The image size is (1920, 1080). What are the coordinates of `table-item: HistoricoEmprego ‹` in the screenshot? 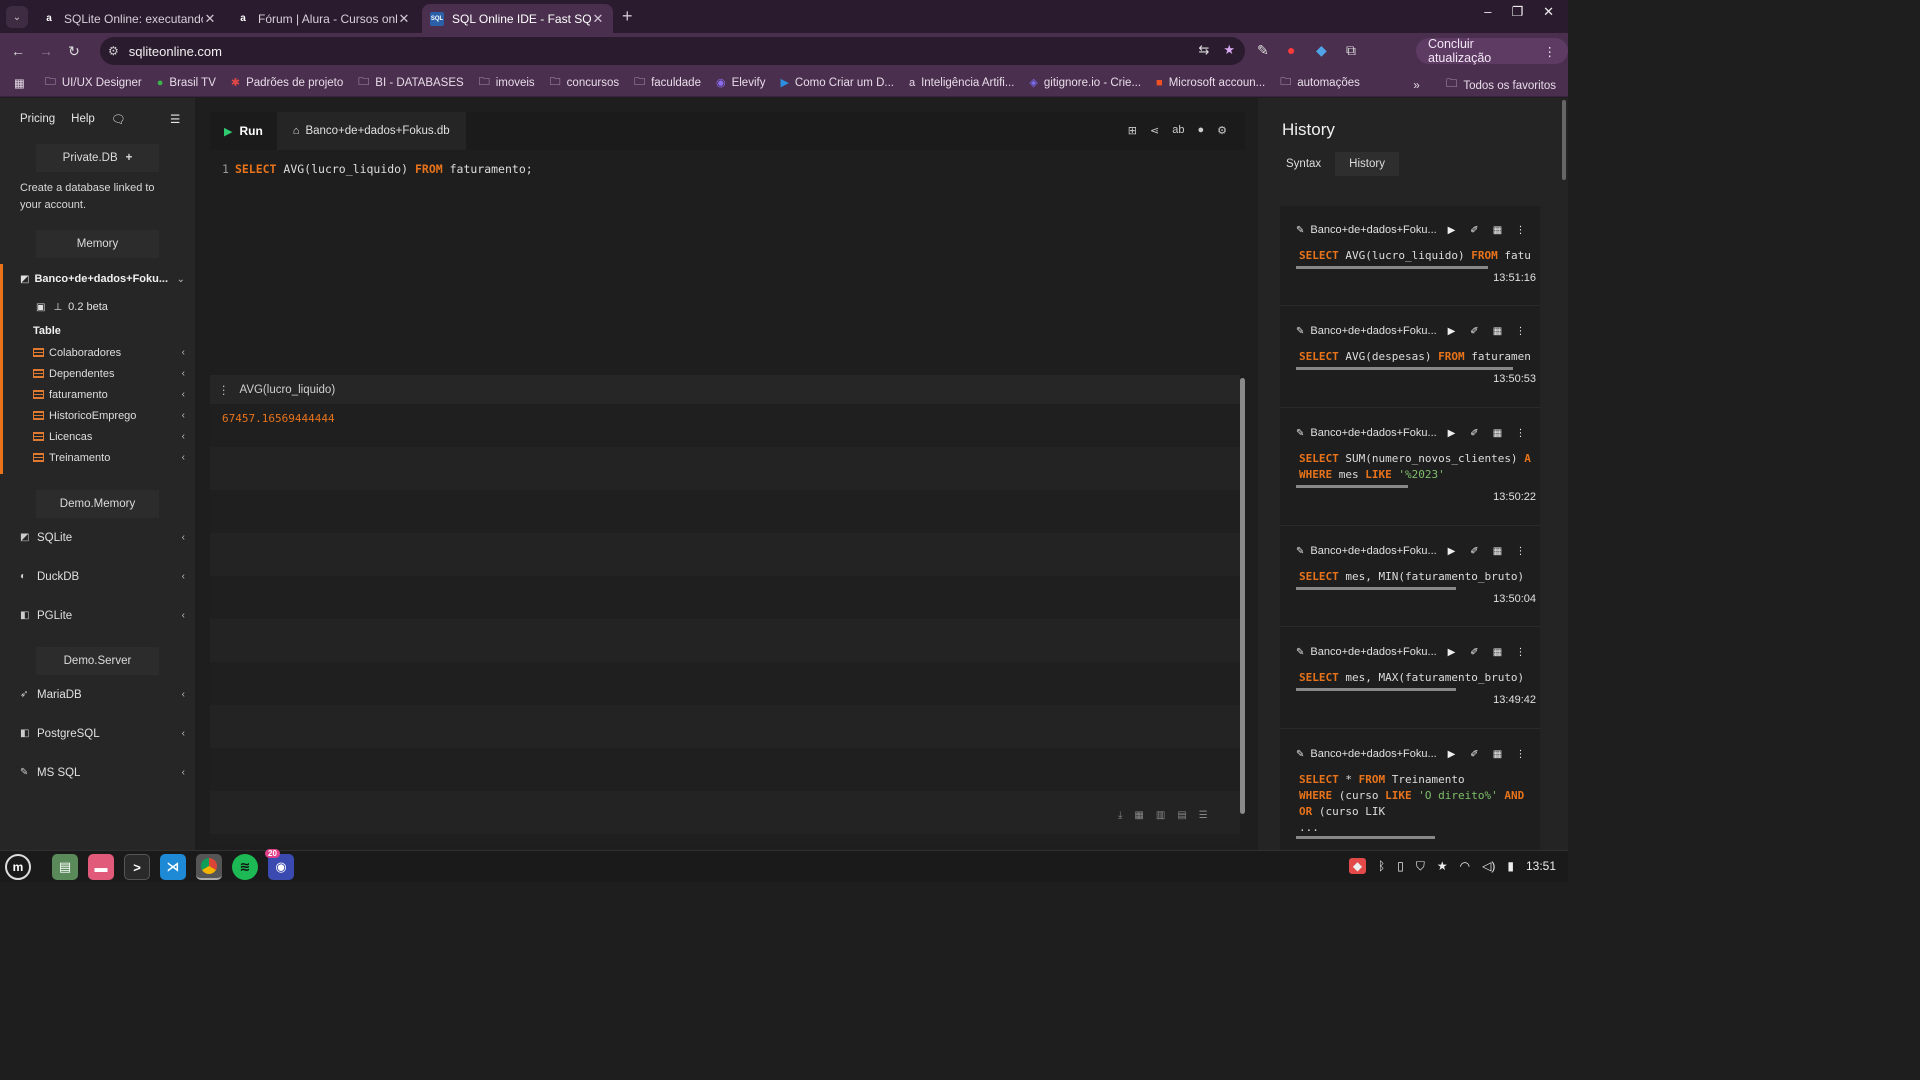 It's located at (99, 415).